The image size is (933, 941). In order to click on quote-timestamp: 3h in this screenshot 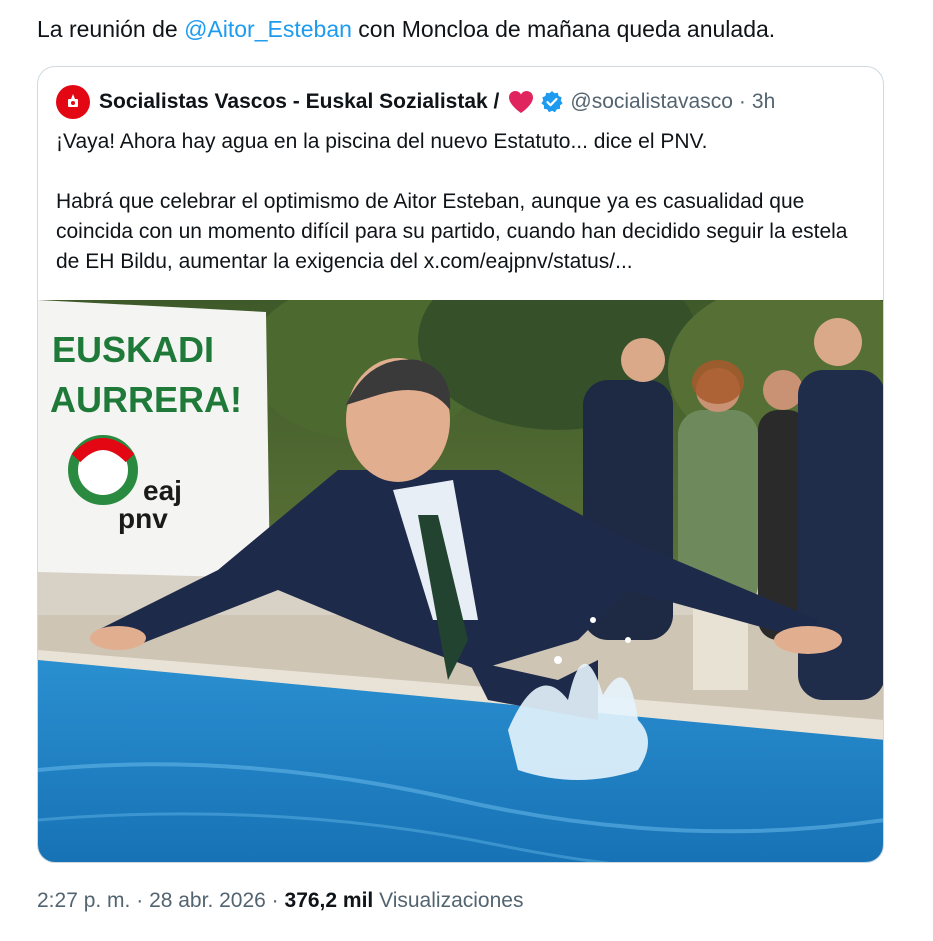, I will do `click(763, 102)`.